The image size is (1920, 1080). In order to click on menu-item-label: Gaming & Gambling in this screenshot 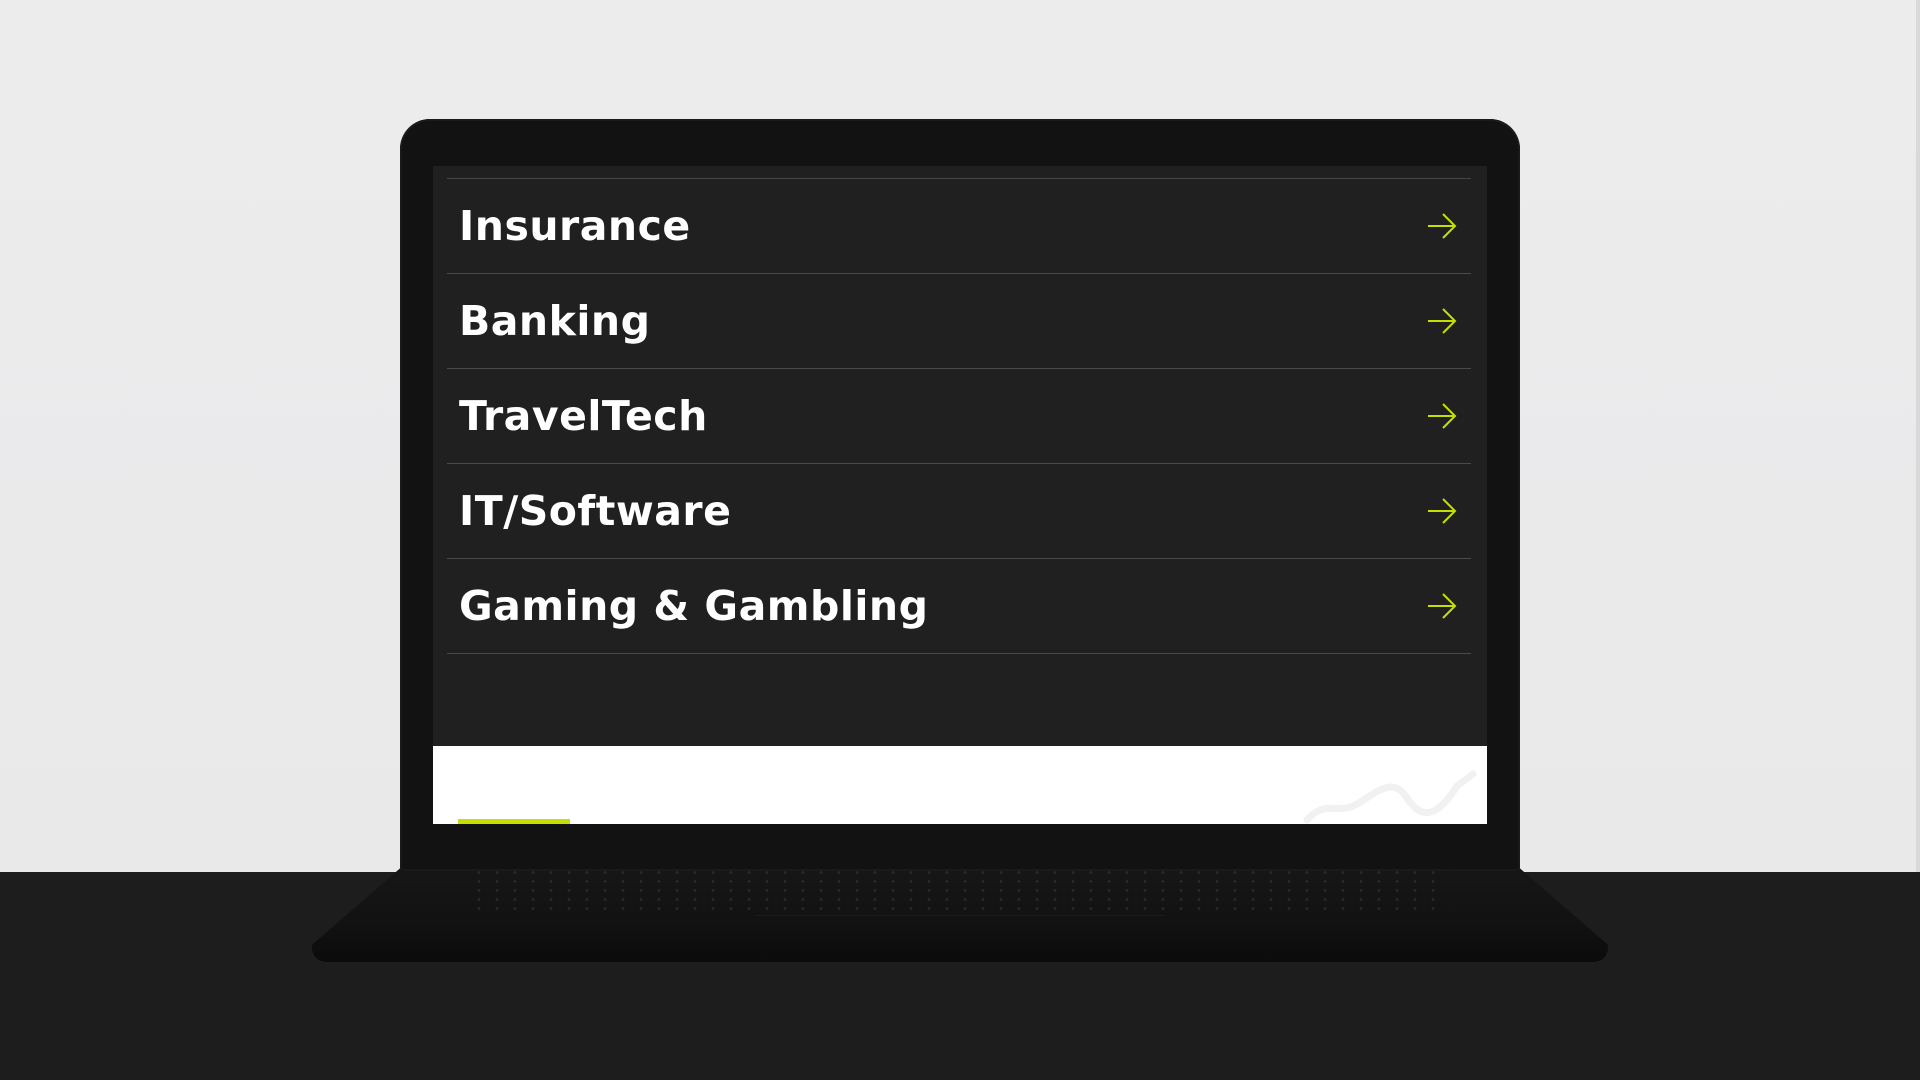, I will do `click(694, 606)`.